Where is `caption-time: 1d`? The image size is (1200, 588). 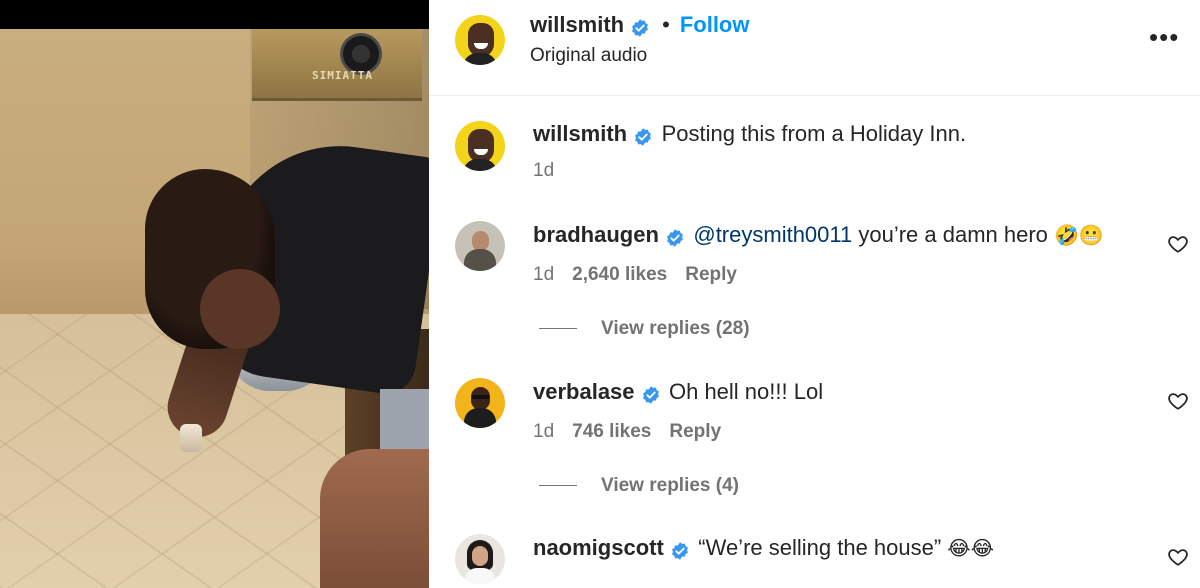 caption-time: 1d is located at coordinates (544, 170).